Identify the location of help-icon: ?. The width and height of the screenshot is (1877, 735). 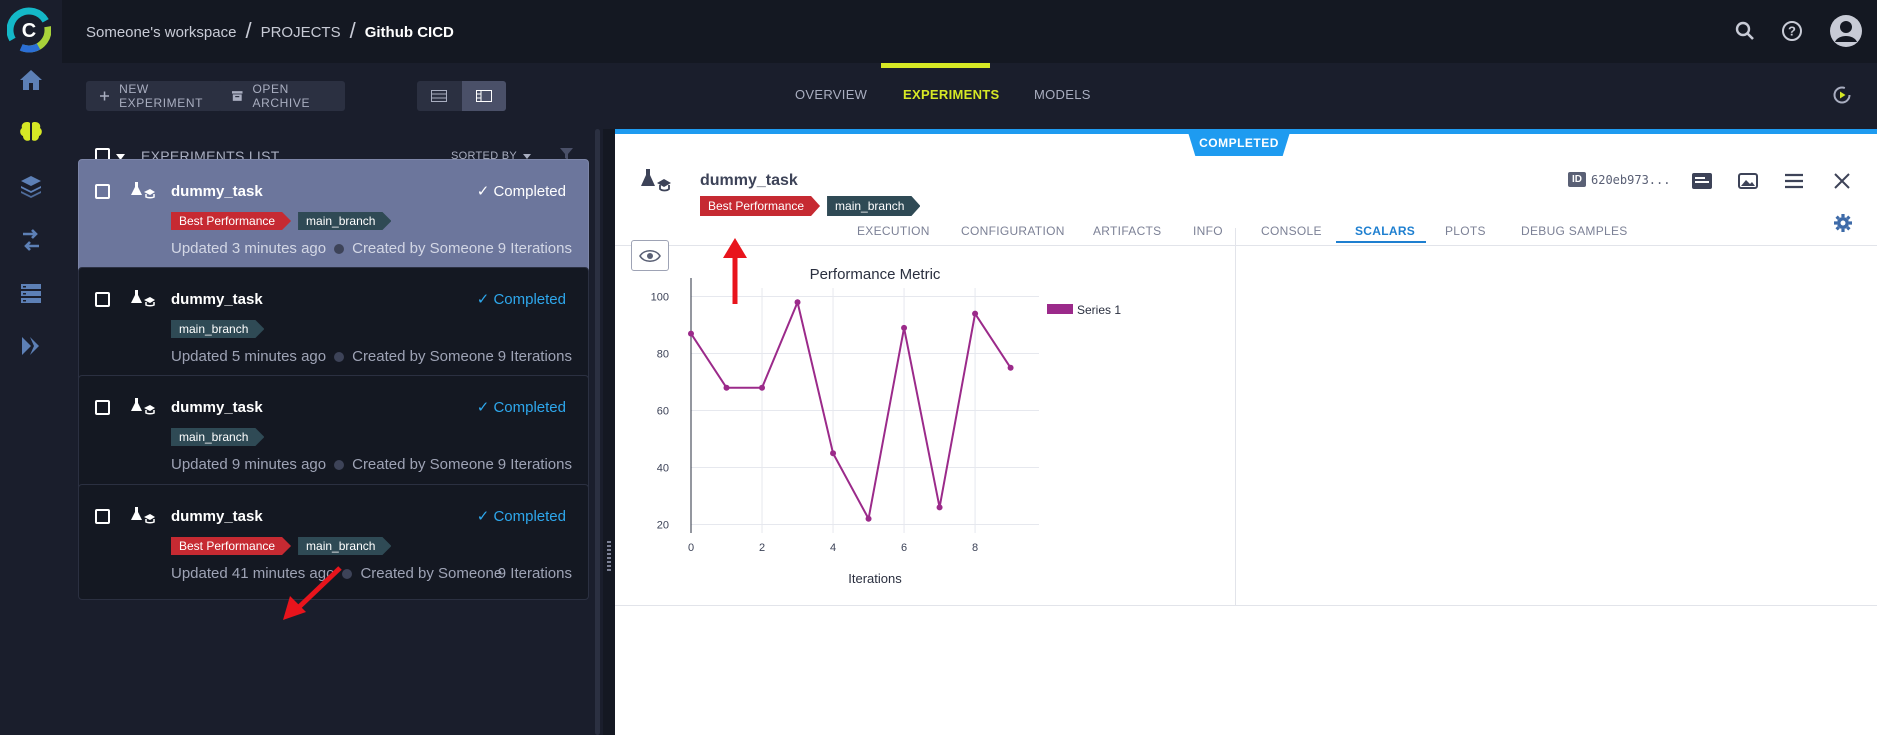
(1792, 31).